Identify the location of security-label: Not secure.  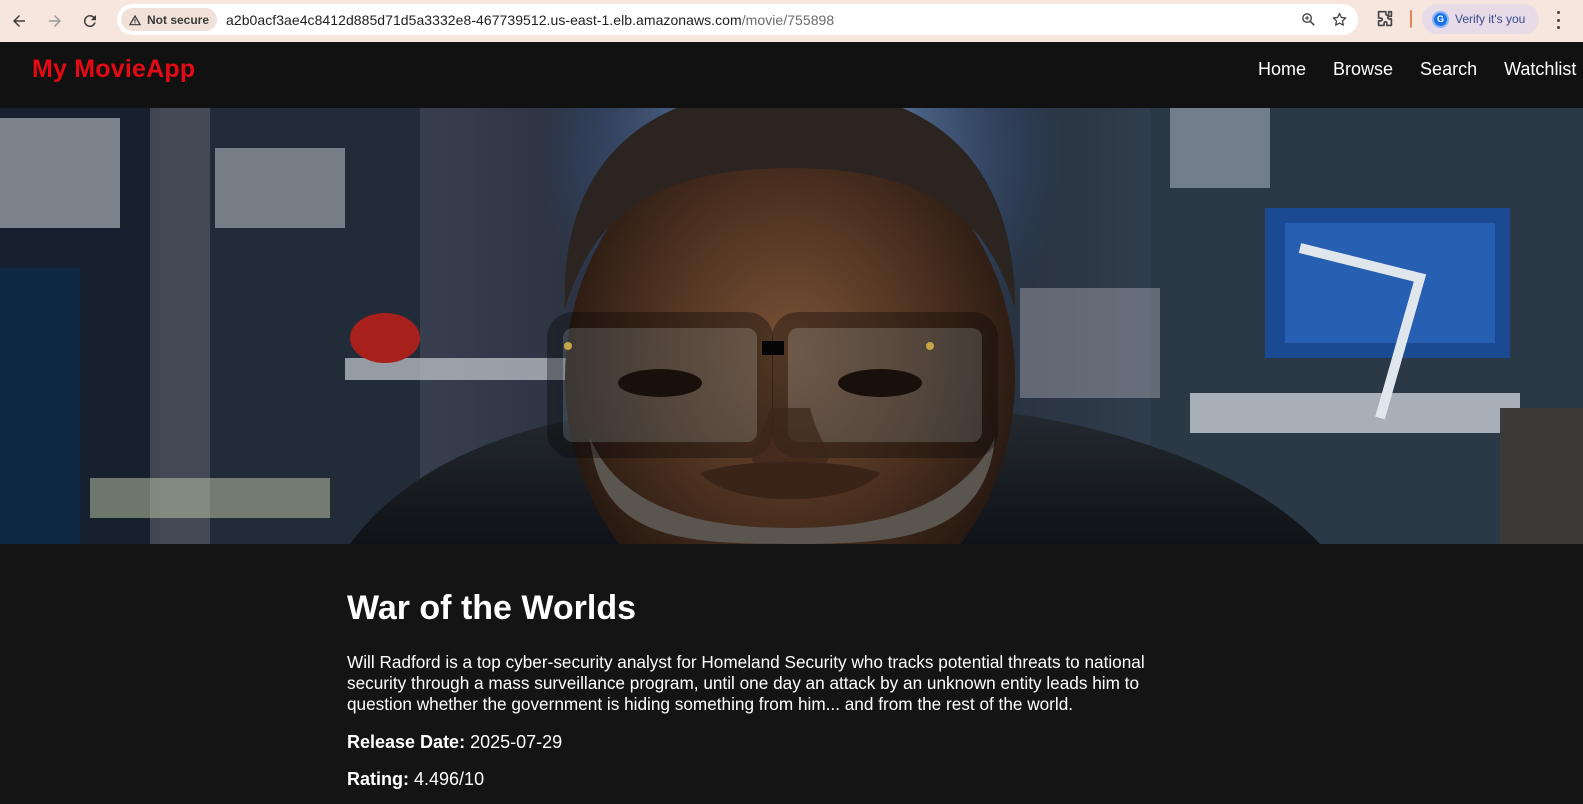
(178, 19).